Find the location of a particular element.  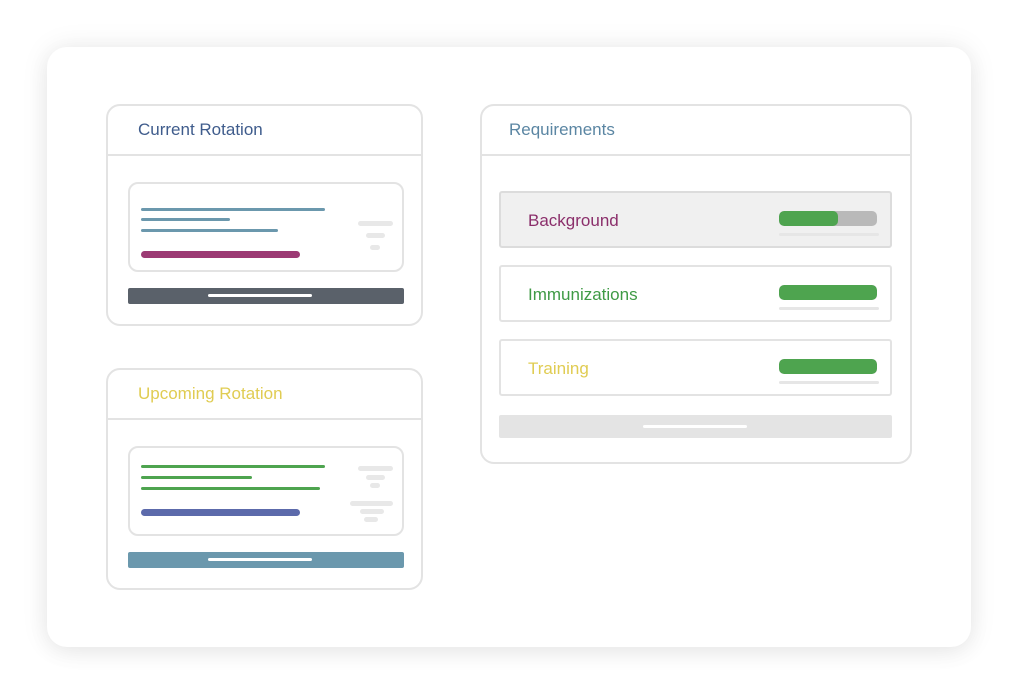

requirements-title: Requirements is located at coordinates (696, 131).